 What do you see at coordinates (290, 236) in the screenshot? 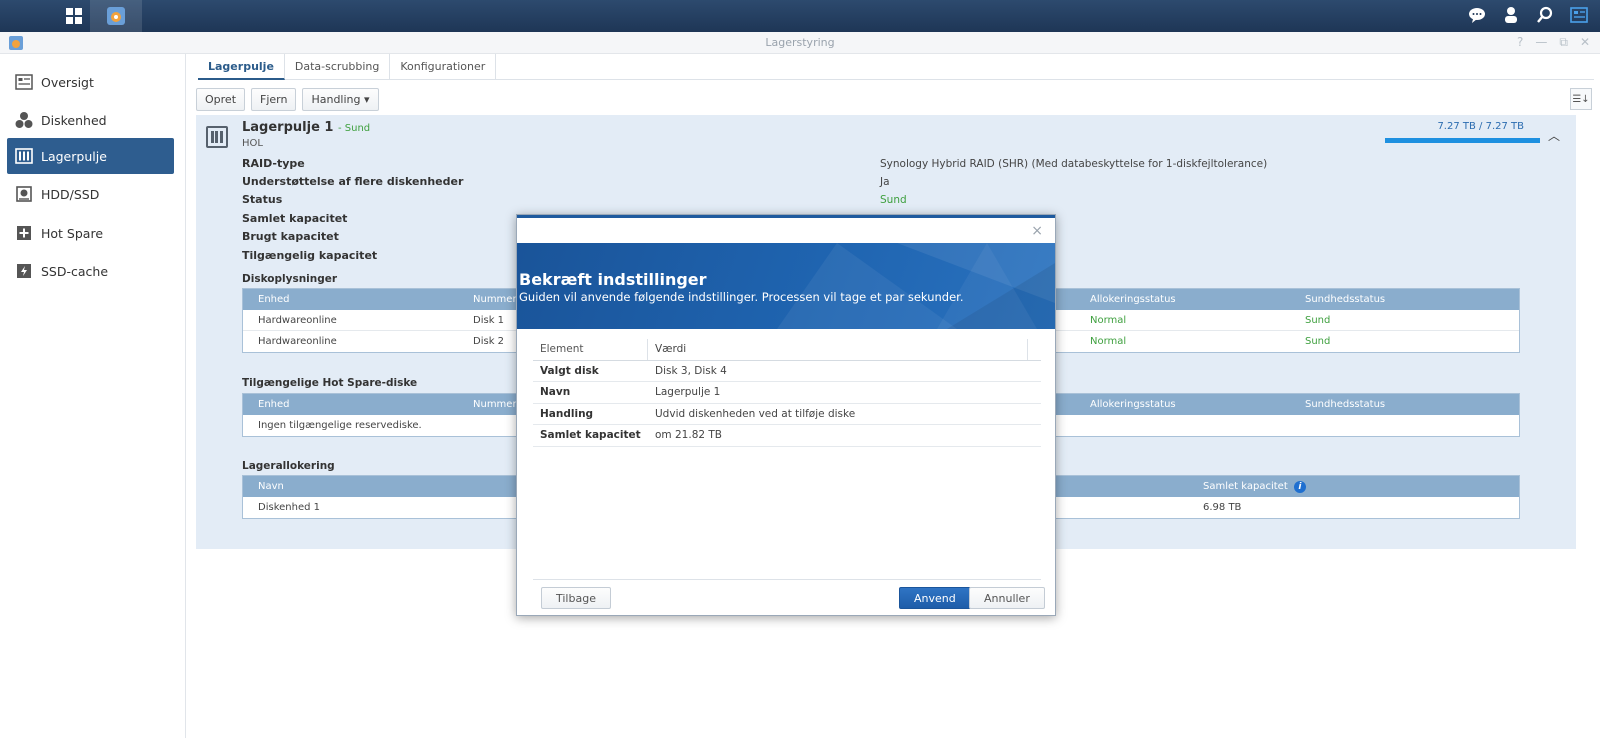
I see `used-capacity-label: Brugt kapacitet` at bounding box center [290, 236].